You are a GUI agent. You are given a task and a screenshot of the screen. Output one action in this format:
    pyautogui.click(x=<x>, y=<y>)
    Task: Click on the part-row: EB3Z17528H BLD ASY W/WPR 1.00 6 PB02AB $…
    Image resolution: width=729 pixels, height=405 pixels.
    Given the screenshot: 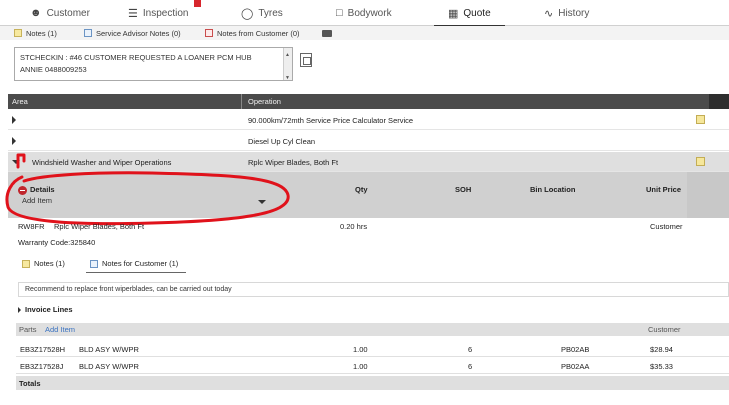 What is the action you would take?
    pyautogui.click(x=372, y=348)
    